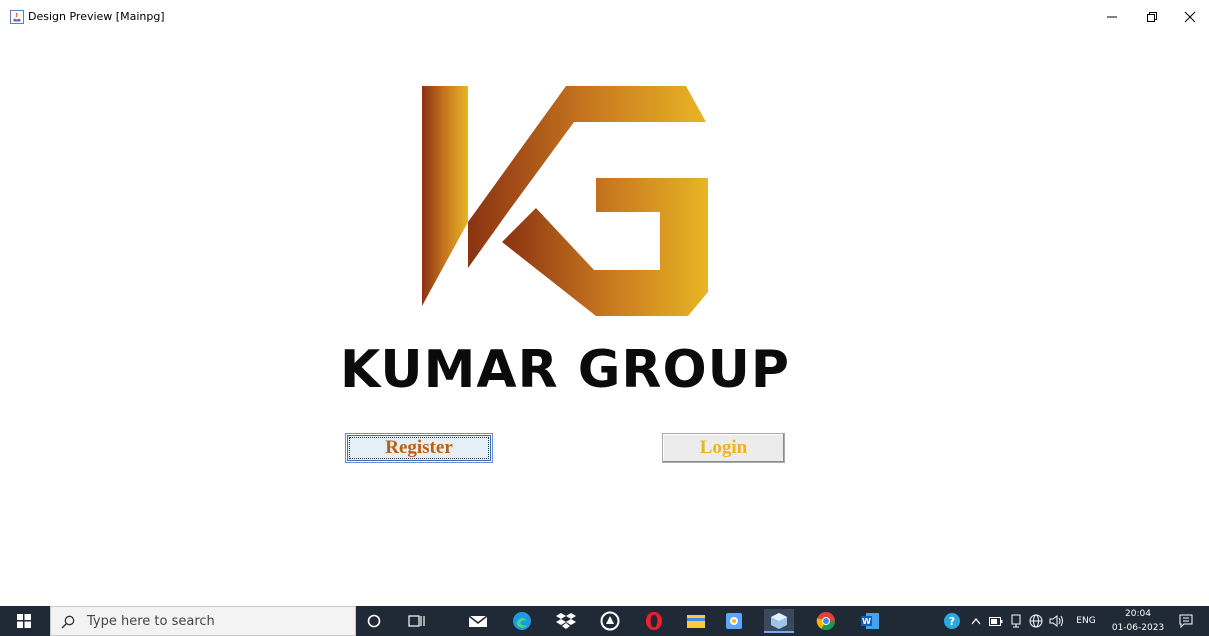 The width and height of the screenshot is (1209, 636). Describe the element at coordinates (565, 370) in the screenshot. I see `brand-name: KUMAR GROUP` at that location.